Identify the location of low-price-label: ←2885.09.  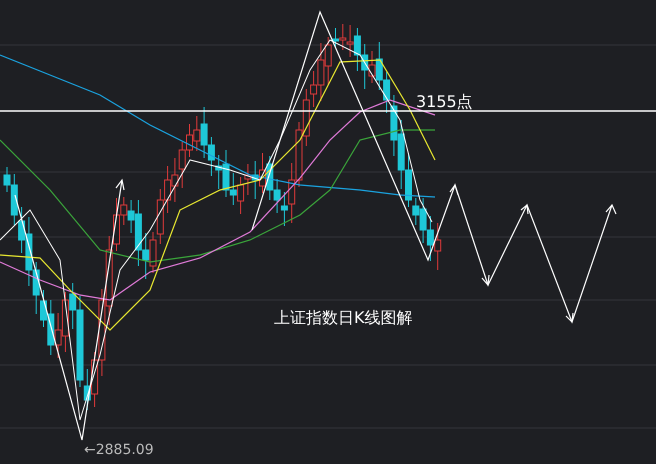
(119, 450).